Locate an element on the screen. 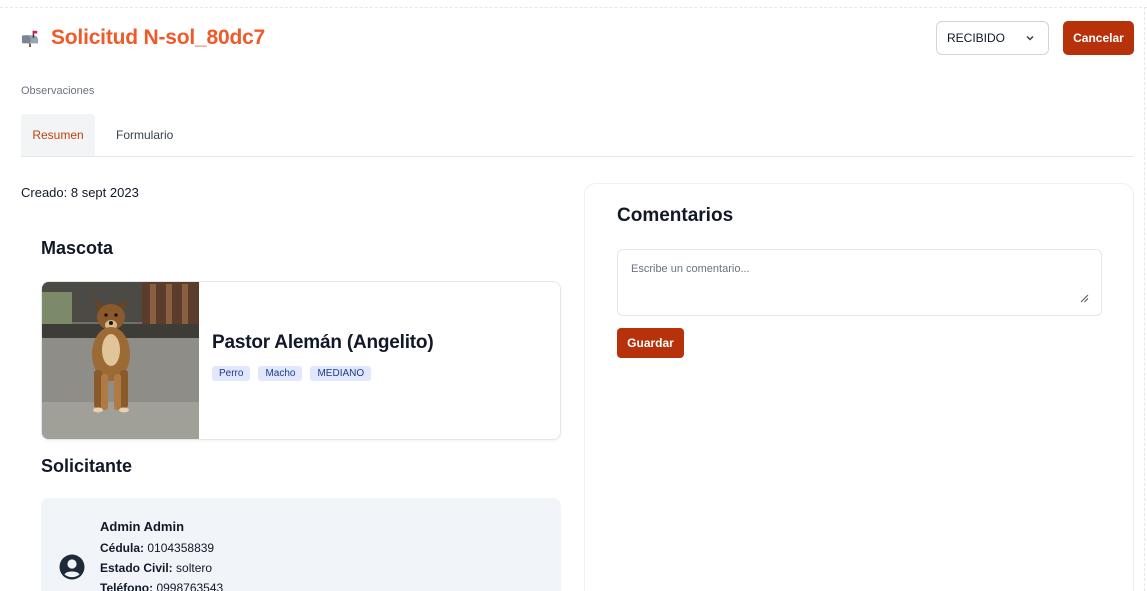  applicant-cedula: Cédula: 0104358839 is located at coordinates (161, 548).